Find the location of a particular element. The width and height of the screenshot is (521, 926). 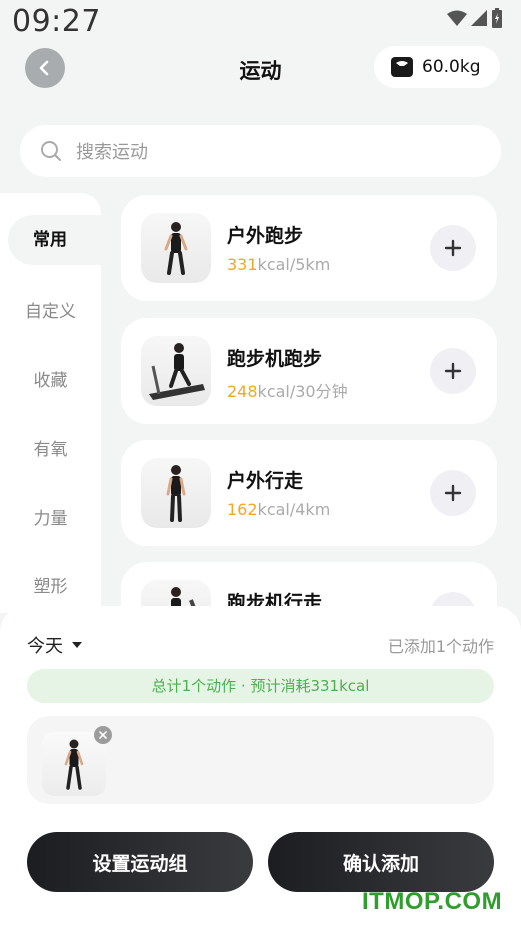

weight-button: 60.0kg is located at coordinates (437, 67).